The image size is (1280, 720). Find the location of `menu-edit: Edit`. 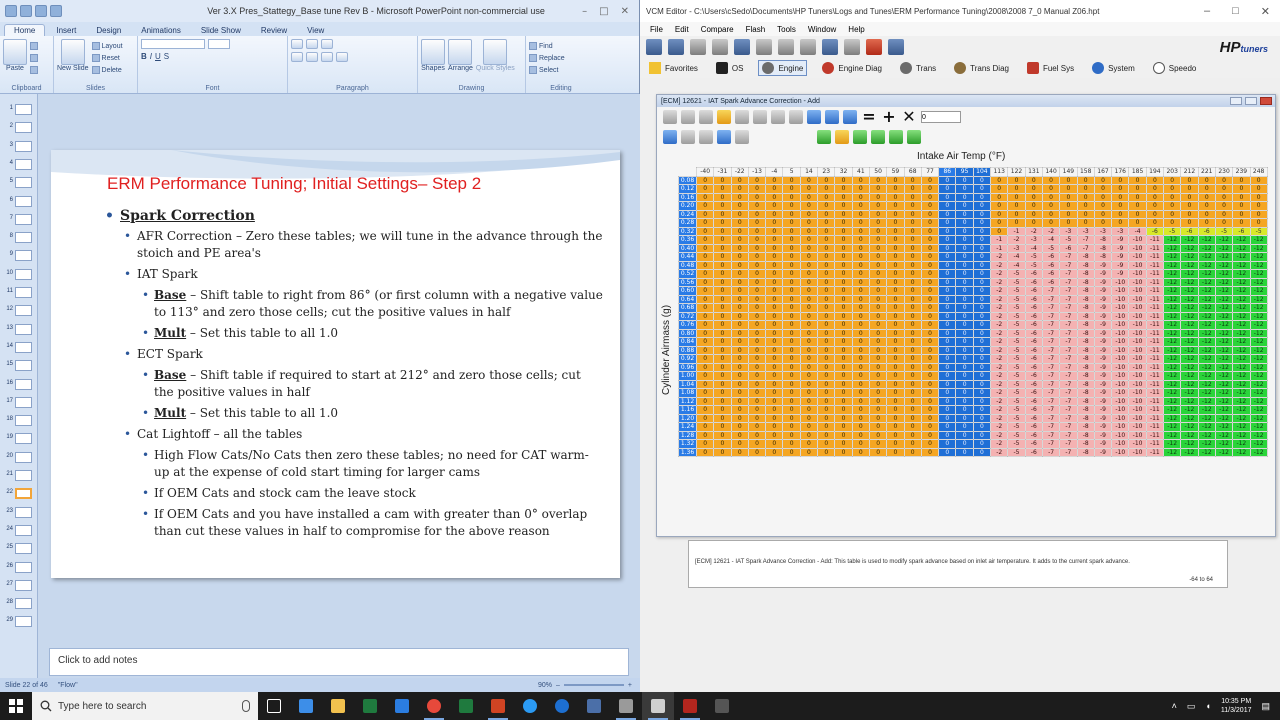

menu-edit: Edit is located at coordinates (682, 29).